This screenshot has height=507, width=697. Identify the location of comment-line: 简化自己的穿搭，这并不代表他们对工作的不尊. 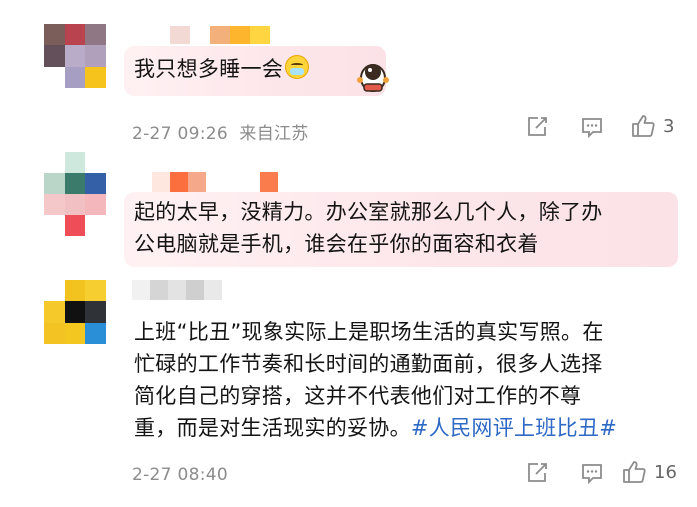
(358, 396).